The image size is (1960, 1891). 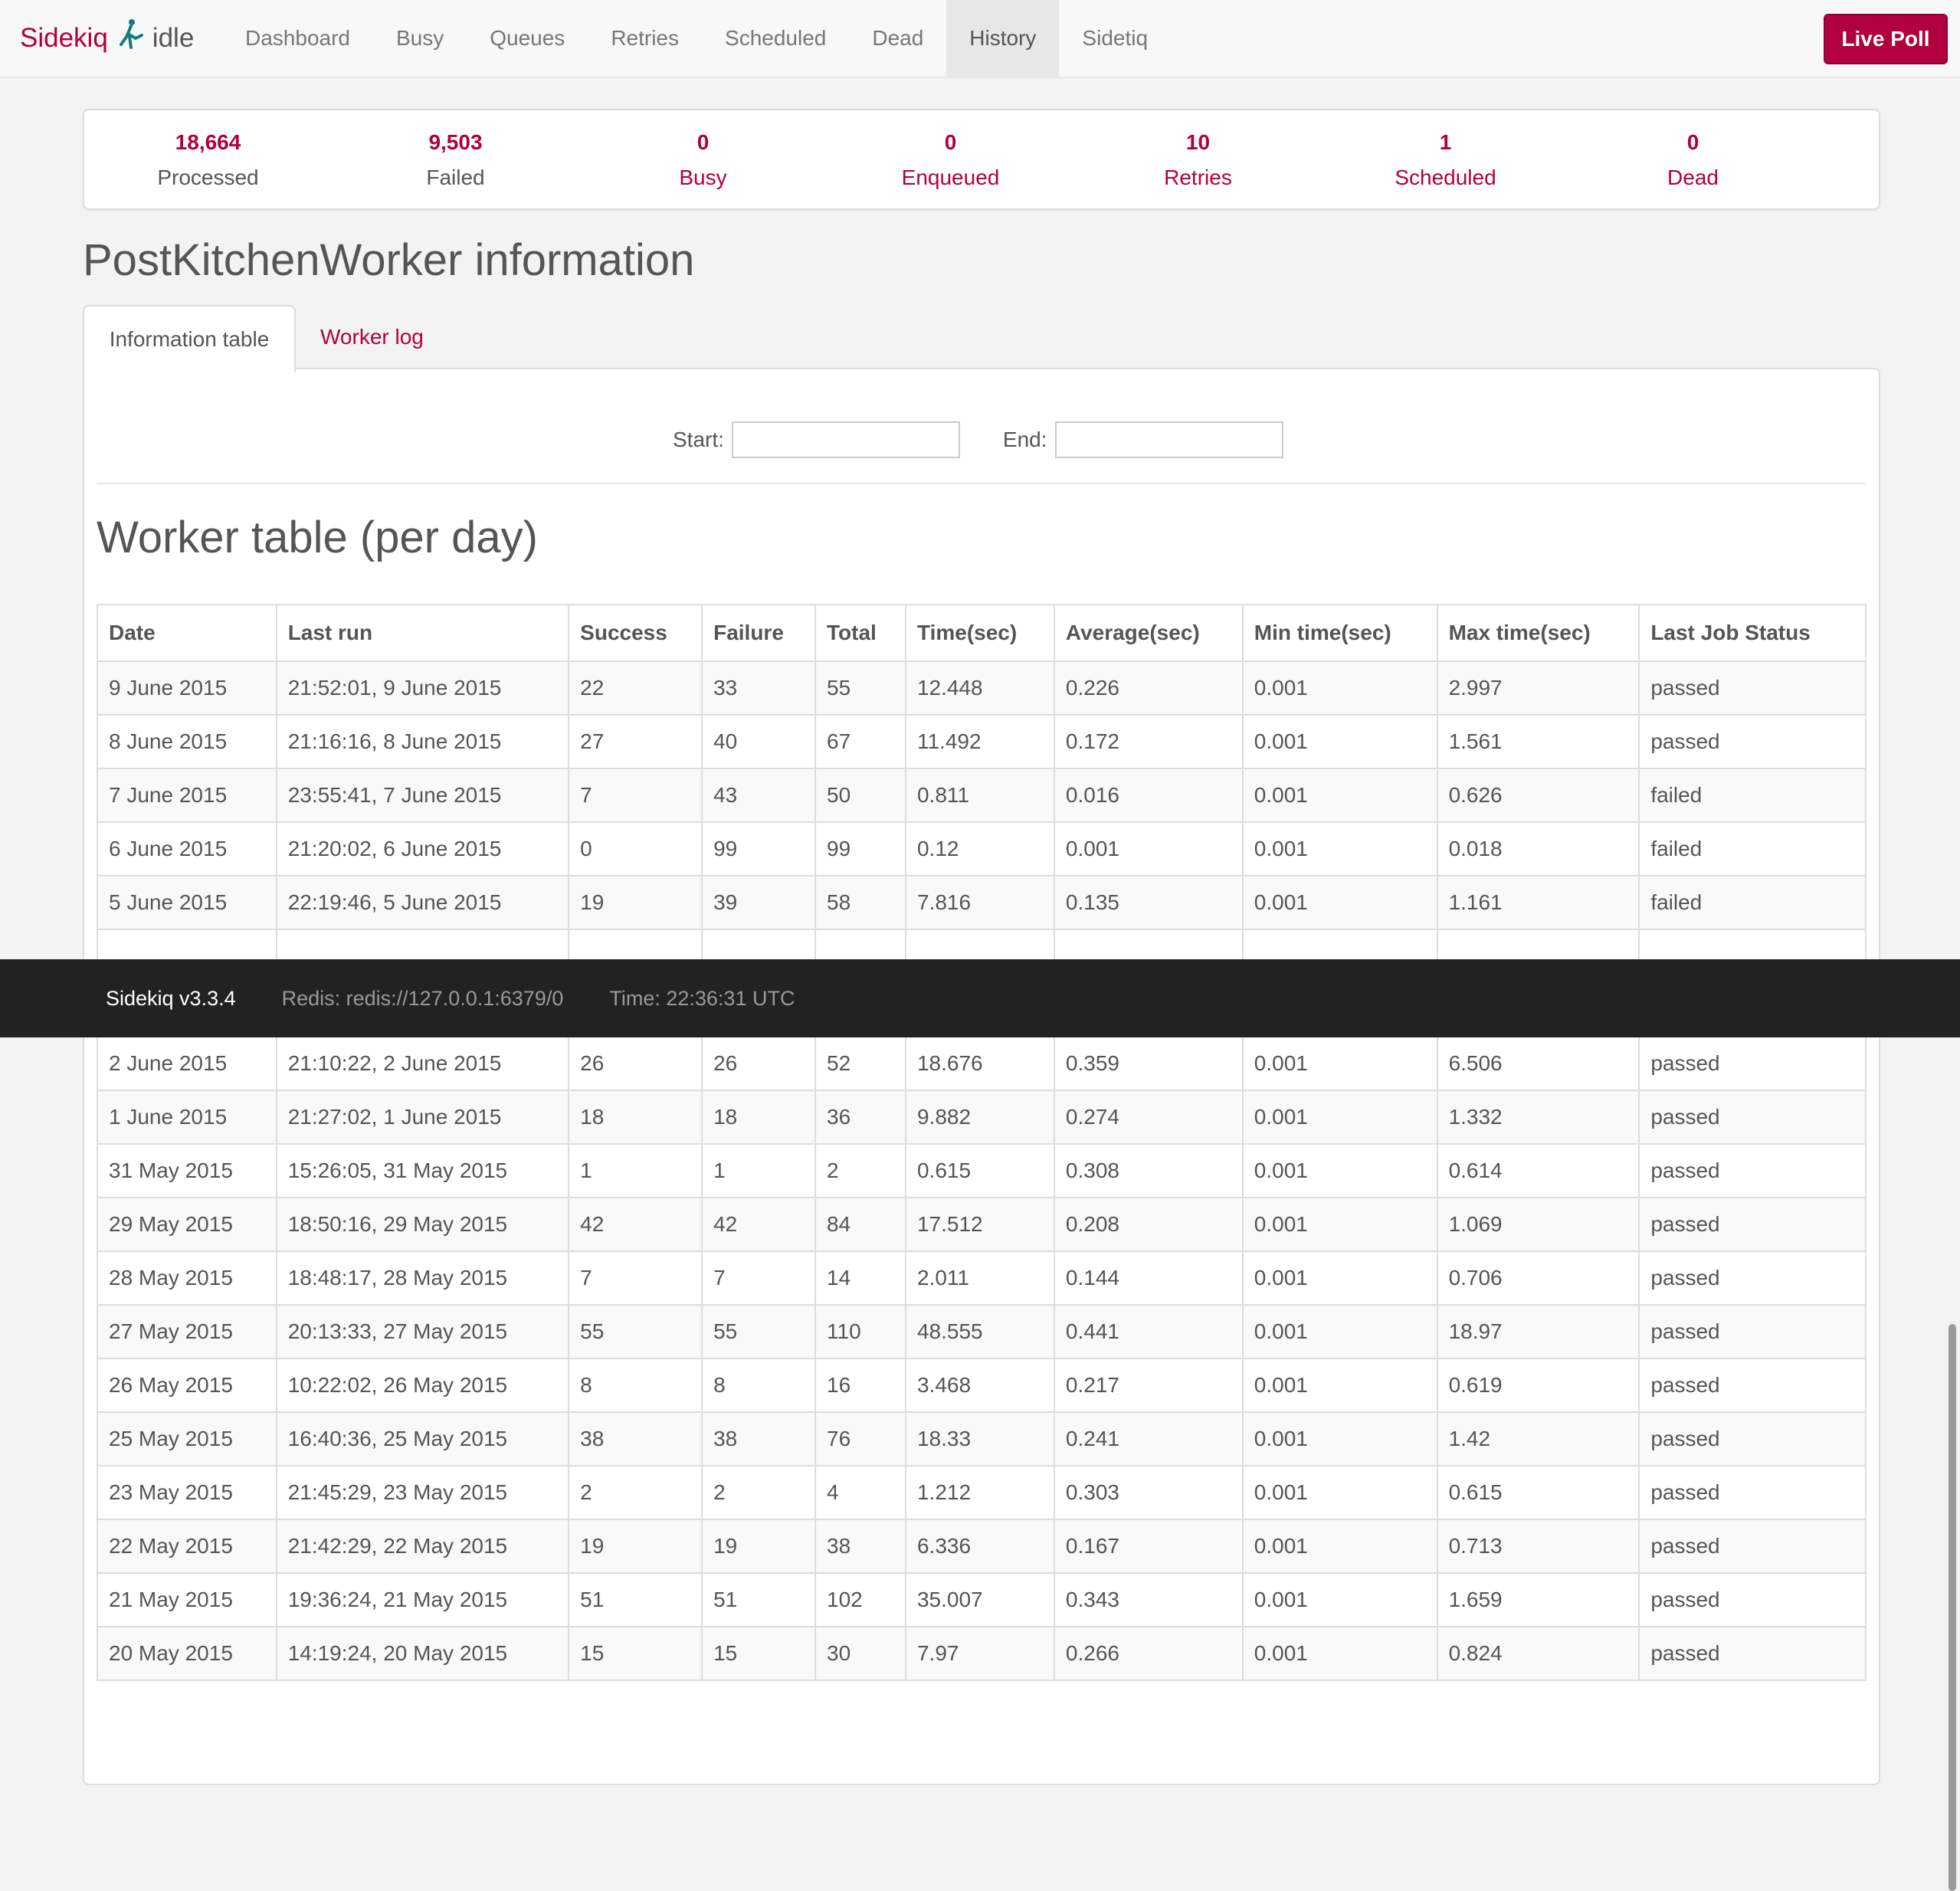 What do you see at coordinates (979, 902) in the screenshot?
I see `table-cell: 7.816` at bounding box center [979, 902].